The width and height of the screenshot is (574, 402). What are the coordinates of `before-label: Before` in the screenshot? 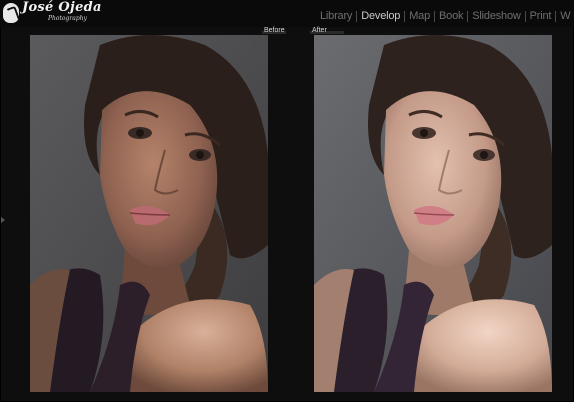 It's located at (274, 30).